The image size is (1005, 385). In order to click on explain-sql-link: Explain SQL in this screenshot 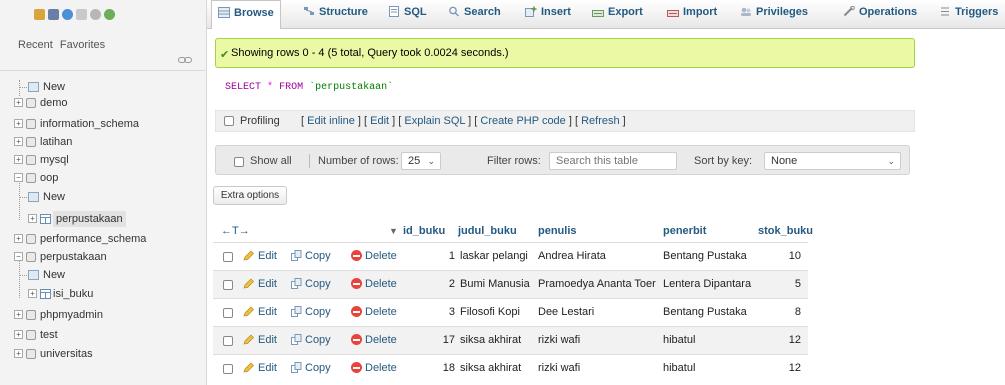, I will do `click(434, 121)`.